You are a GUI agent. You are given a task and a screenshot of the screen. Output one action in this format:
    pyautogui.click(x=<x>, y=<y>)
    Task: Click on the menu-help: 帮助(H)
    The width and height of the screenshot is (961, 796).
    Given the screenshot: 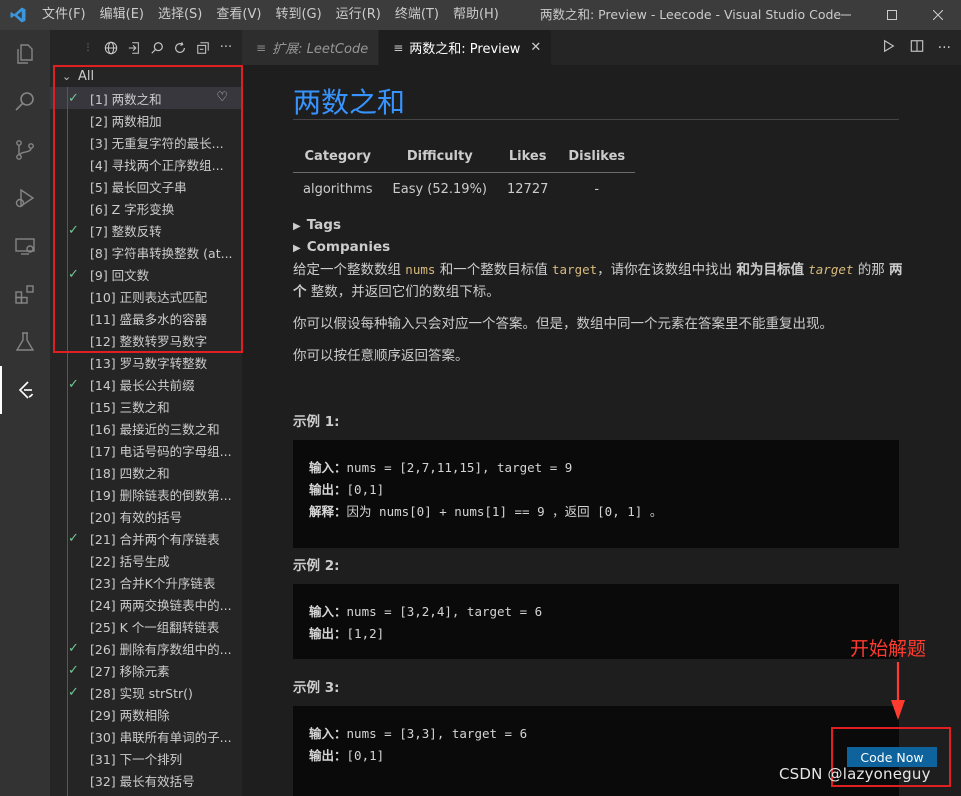 What is the action you would take?
    pyautogui.click(x=476, y=15)
    